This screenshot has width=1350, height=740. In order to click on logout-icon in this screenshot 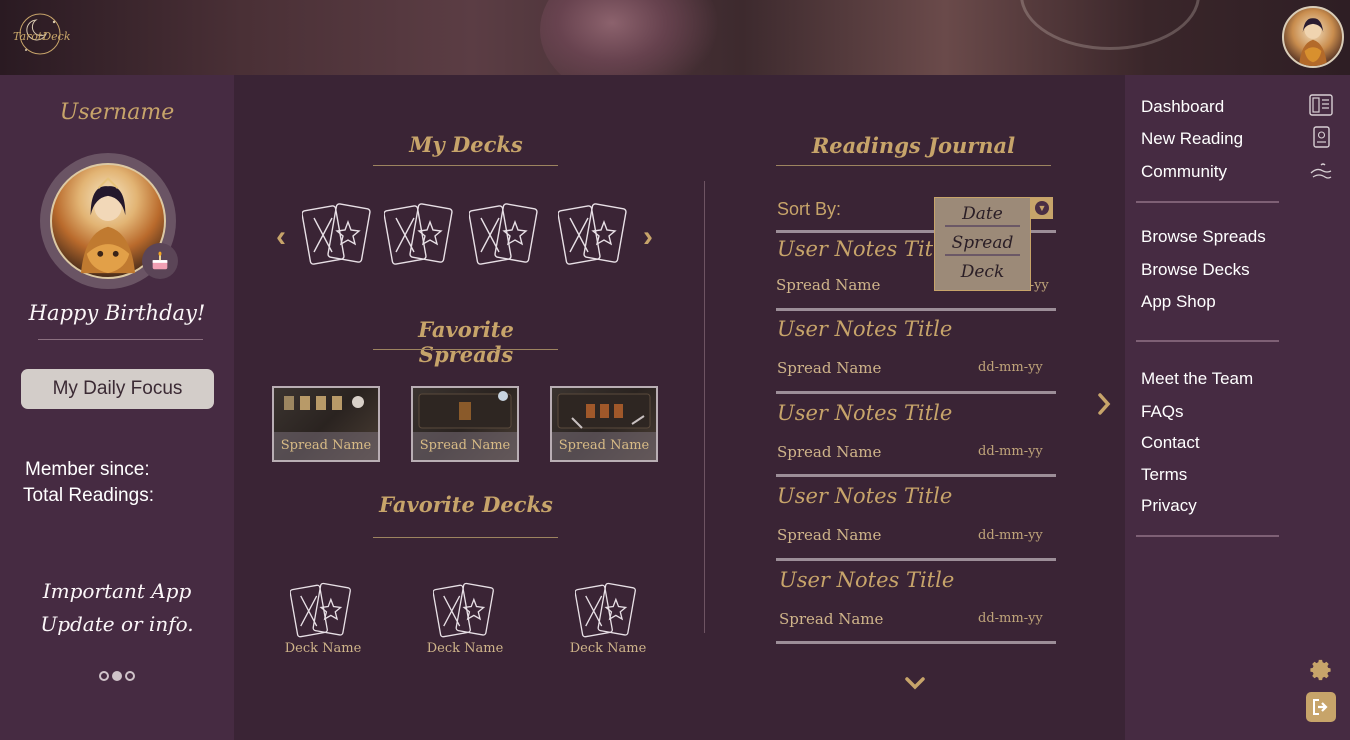, I will do `click(1320, 707)`.